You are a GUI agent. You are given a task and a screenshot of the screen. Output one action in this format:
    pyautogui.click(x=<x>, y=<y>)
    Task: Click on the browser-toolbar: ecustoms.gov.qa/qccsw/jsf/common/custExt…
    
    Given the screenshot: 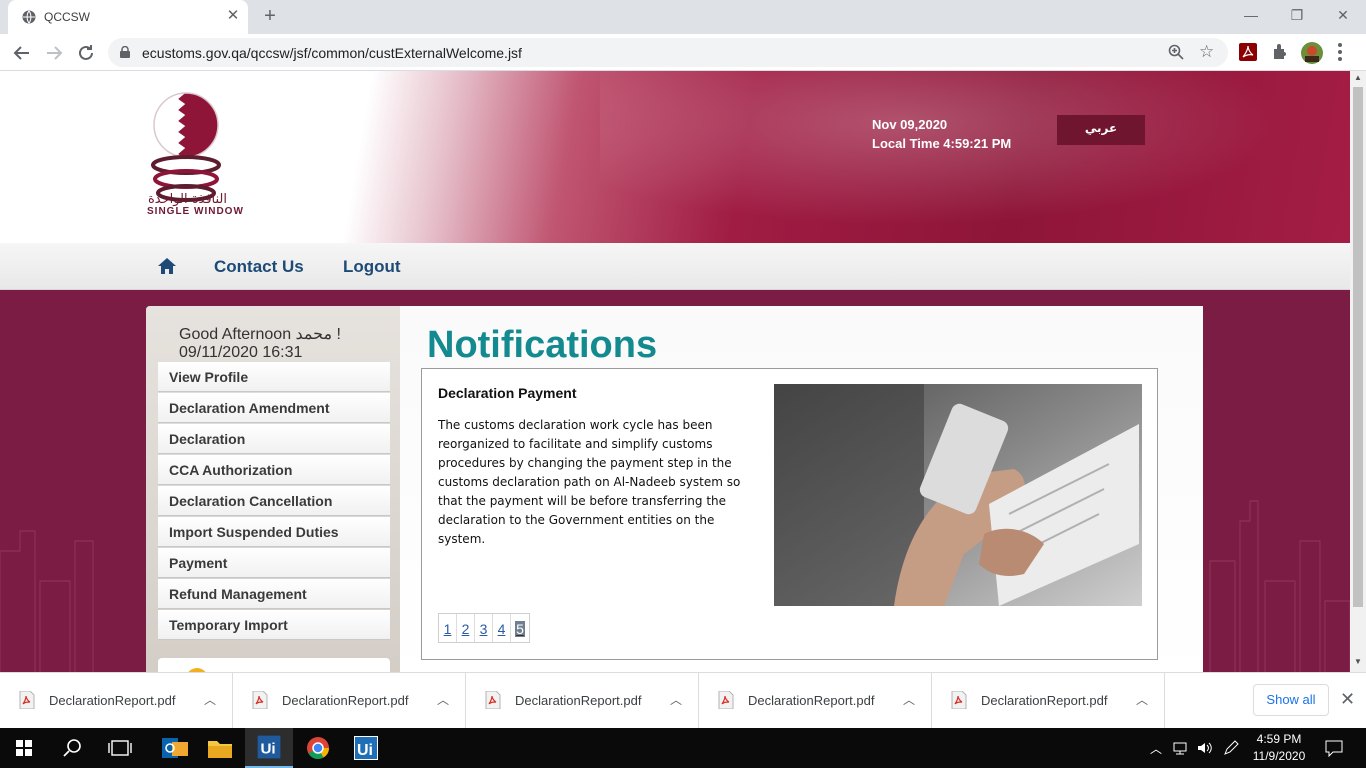 What is the action you would take?
    pyautogui.click(x=683, y=52)
    